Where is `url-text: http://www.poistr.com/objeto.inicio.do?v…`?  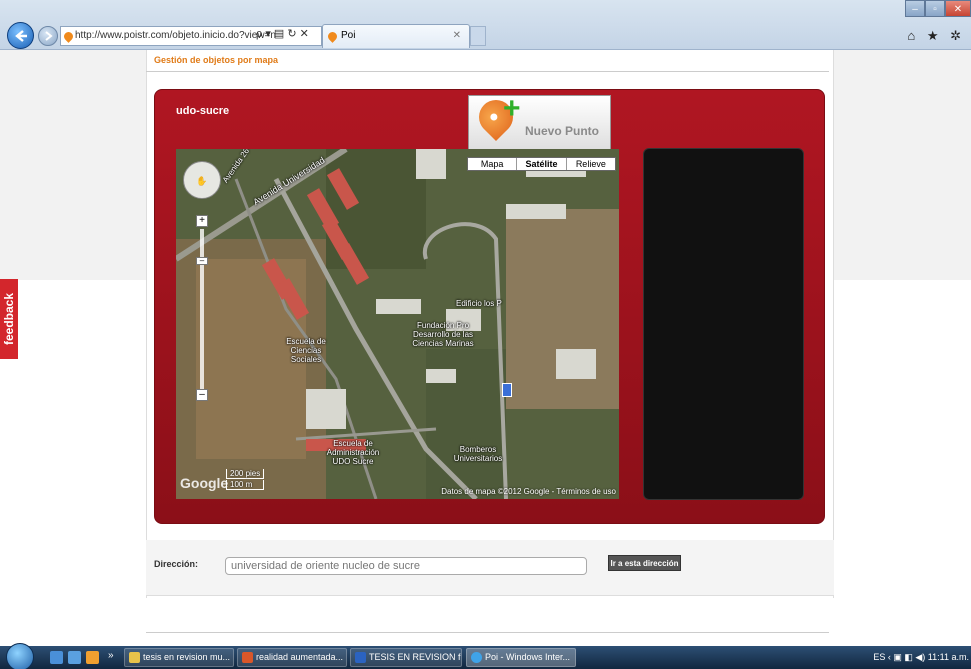 url-text: http://www.poistr.com/objeto.inicio.do?v… is located at coordinates (175, 35).